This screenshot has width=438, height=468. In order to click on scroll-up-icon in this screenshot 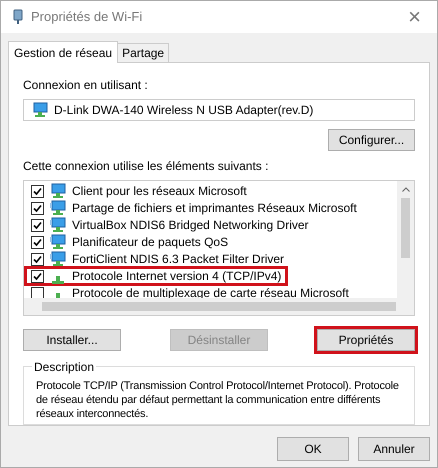, I will do `click(406, 189)`.